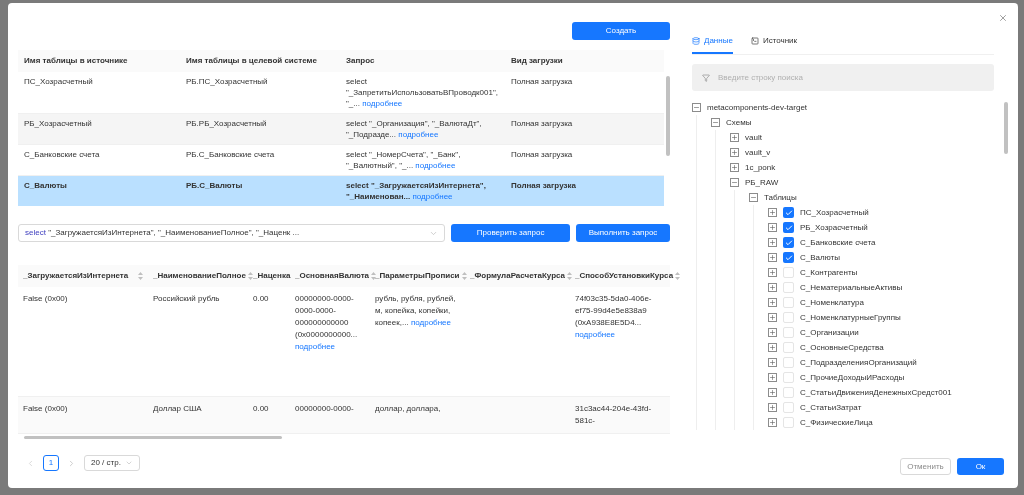  What do you see at coordinates (834, 227) in the screenshot?
I see `tree-item-label: РБ_Хозрасчетный` at bounding box center [834, 227].